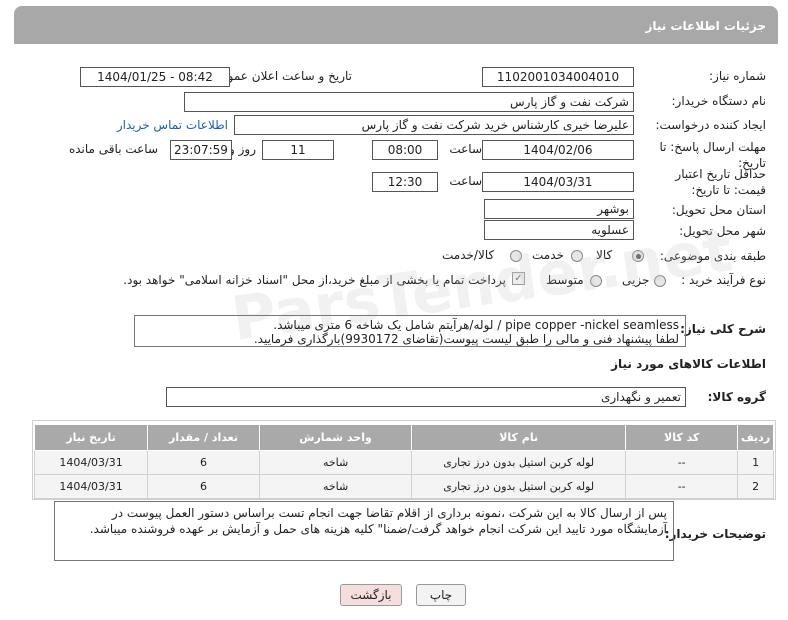 The height and width of the screenshot is (620, 788). What do you see at coordinates (705, 26) in the screenshot?
I see `page-title: جزئیات اطلاعات نیاز` at bounding box center [705, 26].